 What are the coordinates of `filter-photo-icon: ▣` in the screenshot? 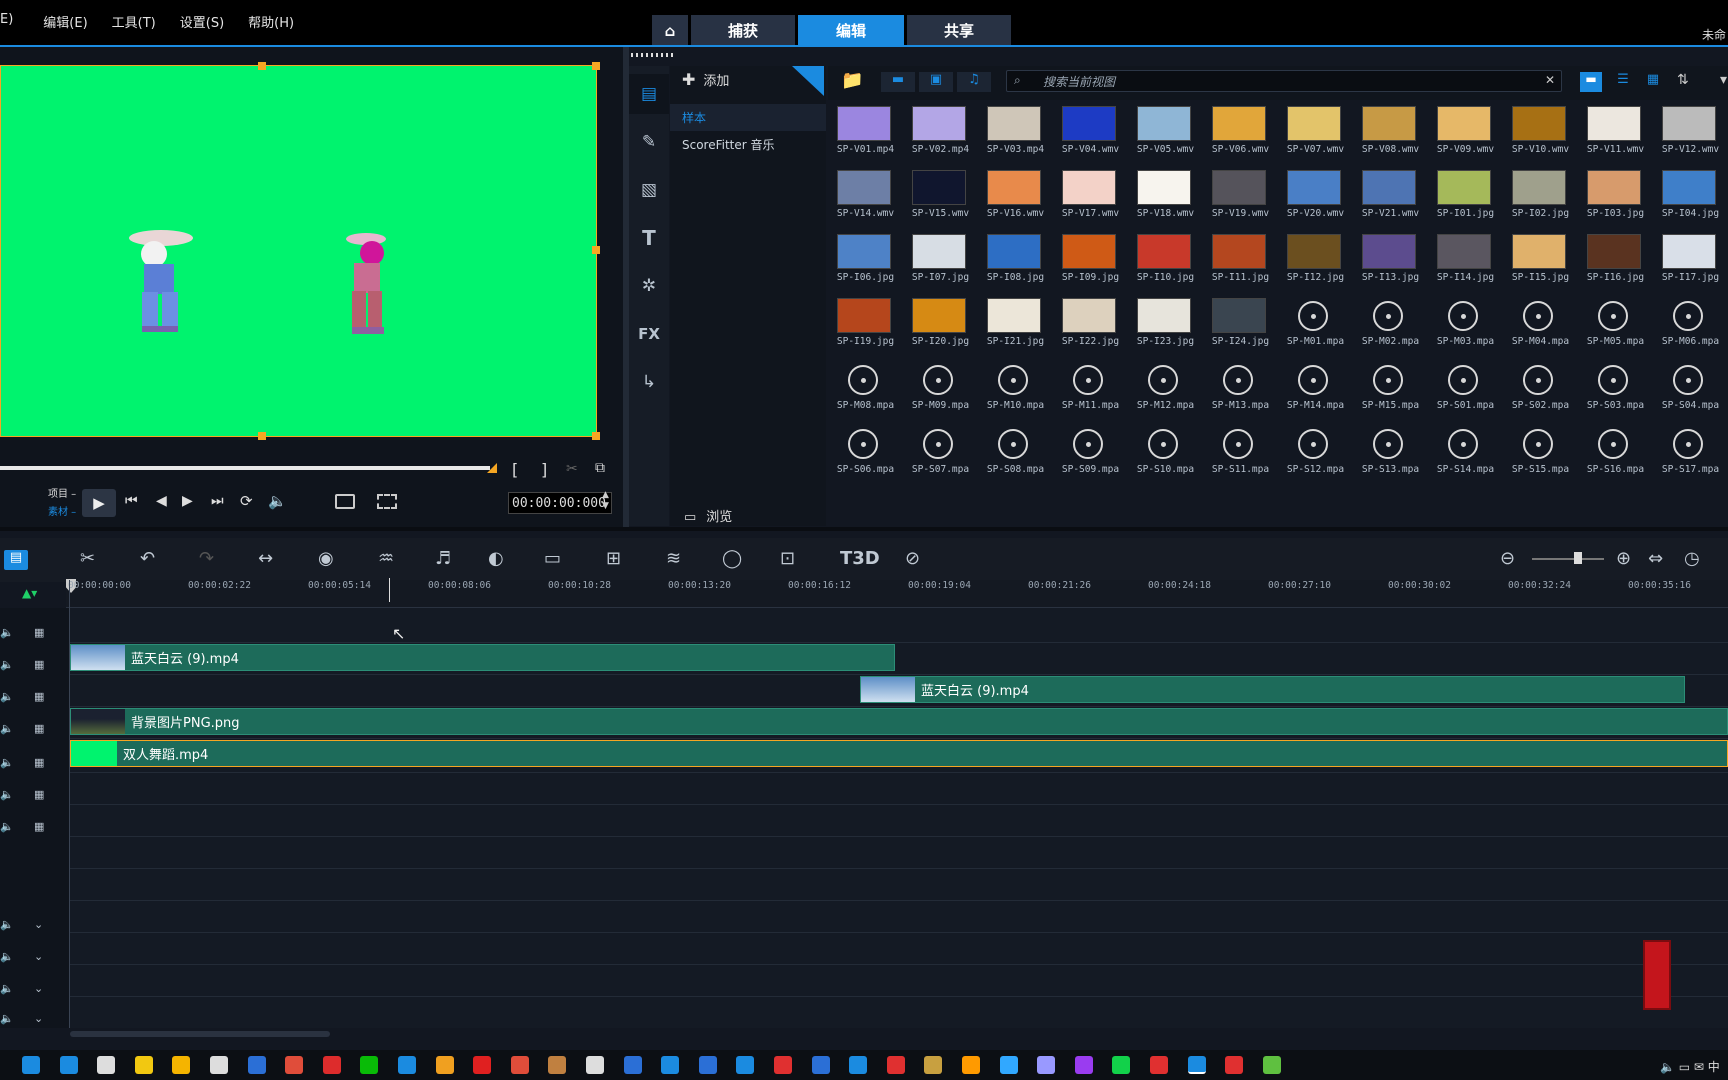 It's located at (936, 82).